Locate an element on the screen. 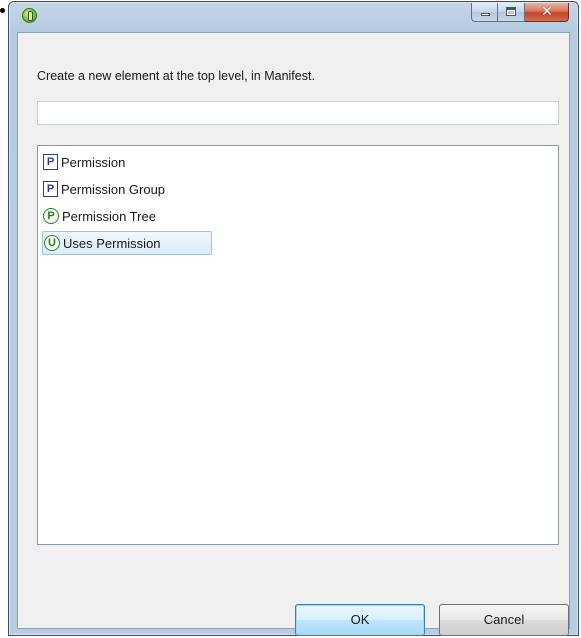 This screenshot has height=638, width=581. permission-icon: P is located at coordinates (50, 162).